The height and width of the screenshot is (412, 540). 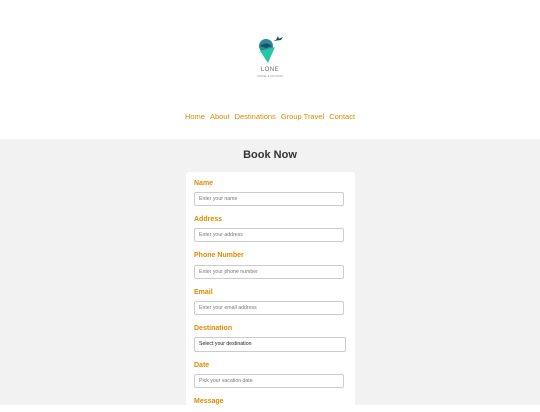 What do you see at coordinates (269, 381) in the screenshot?
I see `date-input` at bounding box center [269, 381].